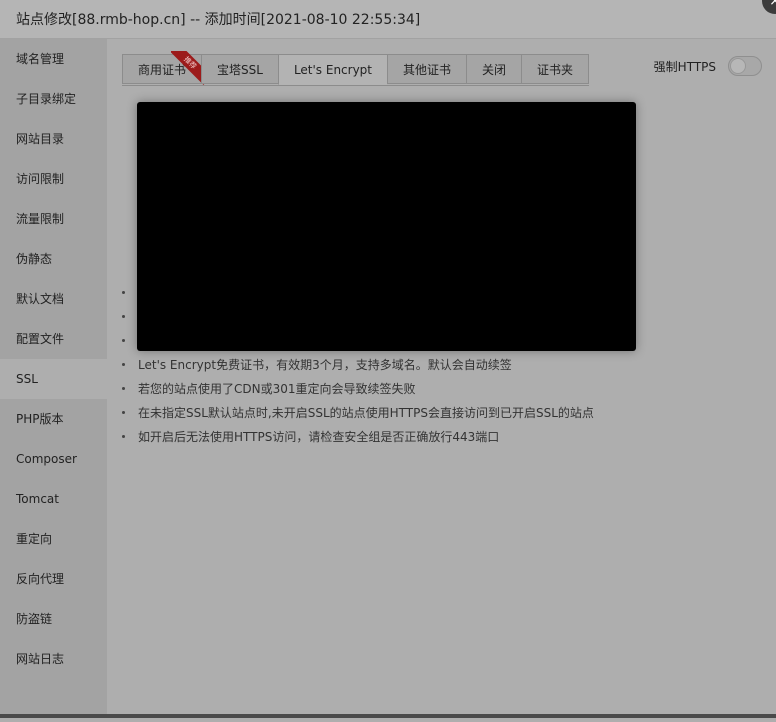  I want to click on sidebar-item-site-log: 网站日志, so click(53, 659).